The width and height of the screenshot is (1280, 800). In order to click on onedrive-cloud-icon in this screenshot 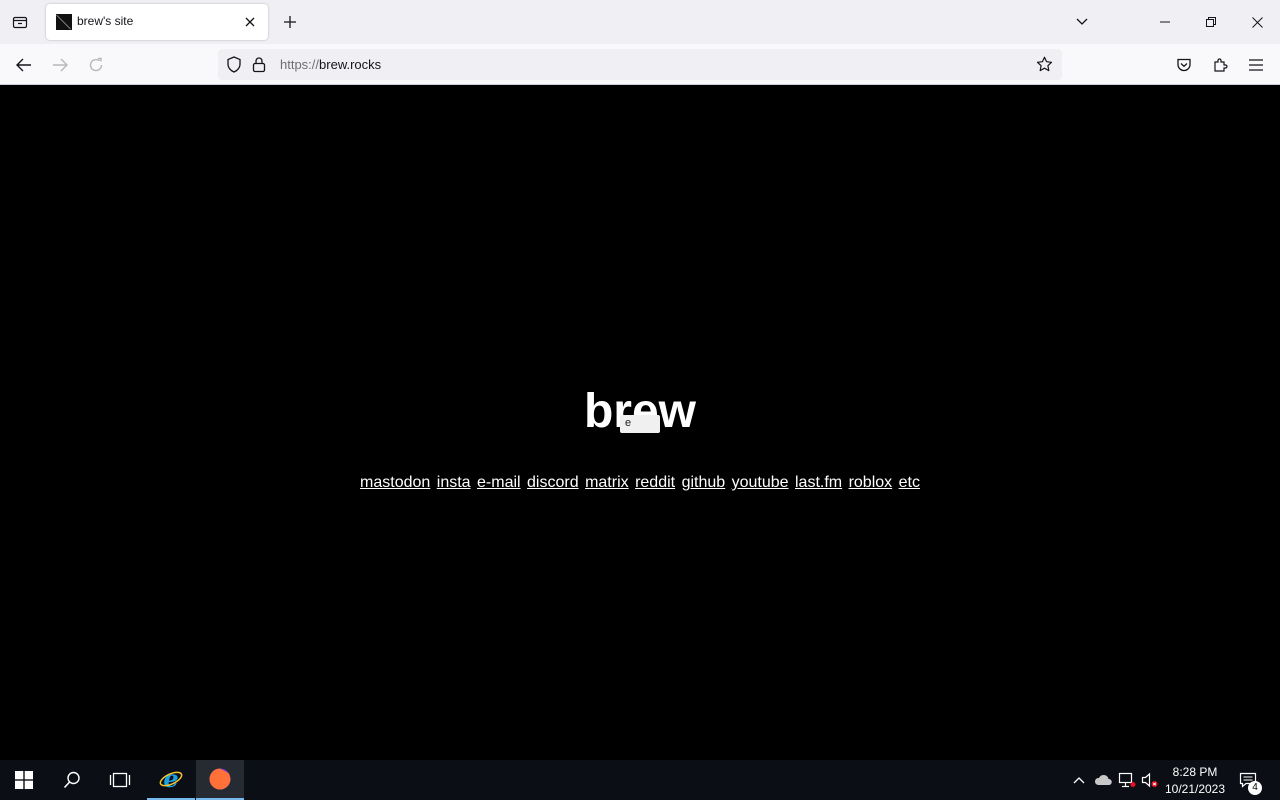, I will do `click(1103, 780)`.